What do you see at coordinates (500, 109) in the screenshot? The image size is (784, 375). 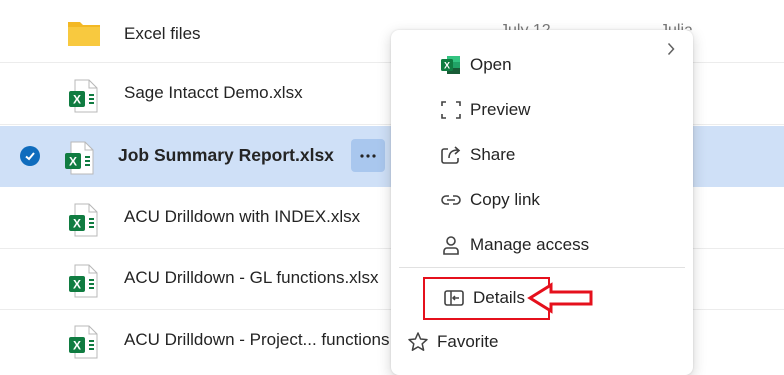 I see `menu-item-label: Preview` at bounding box center [500, 109].